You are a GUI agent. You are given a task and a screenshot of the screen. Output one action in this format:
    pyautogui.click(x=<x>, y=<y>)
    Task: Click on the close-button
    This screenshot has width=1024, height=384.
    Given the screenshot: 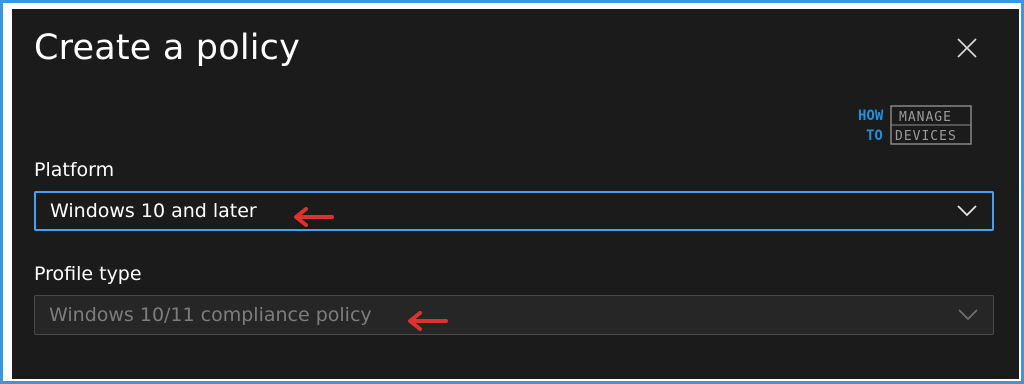 What is the action you would take?
    pyautogui.click(x=967, y=48)
    